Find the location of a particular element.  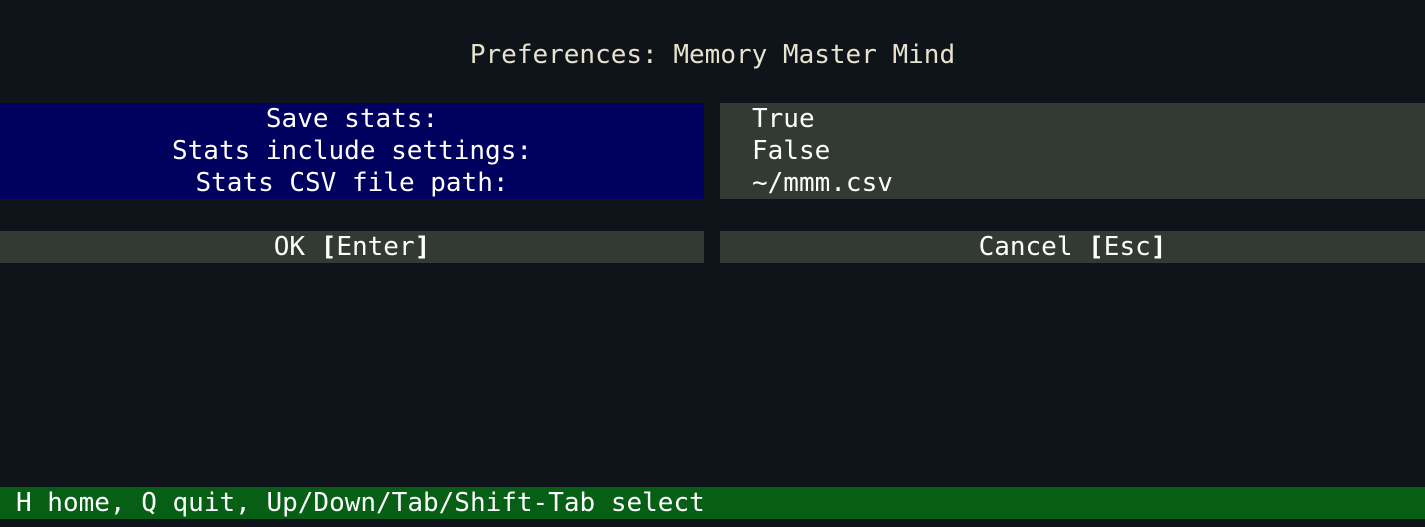

save-stats-label: Save stats: is located at coordinates (352, 119).